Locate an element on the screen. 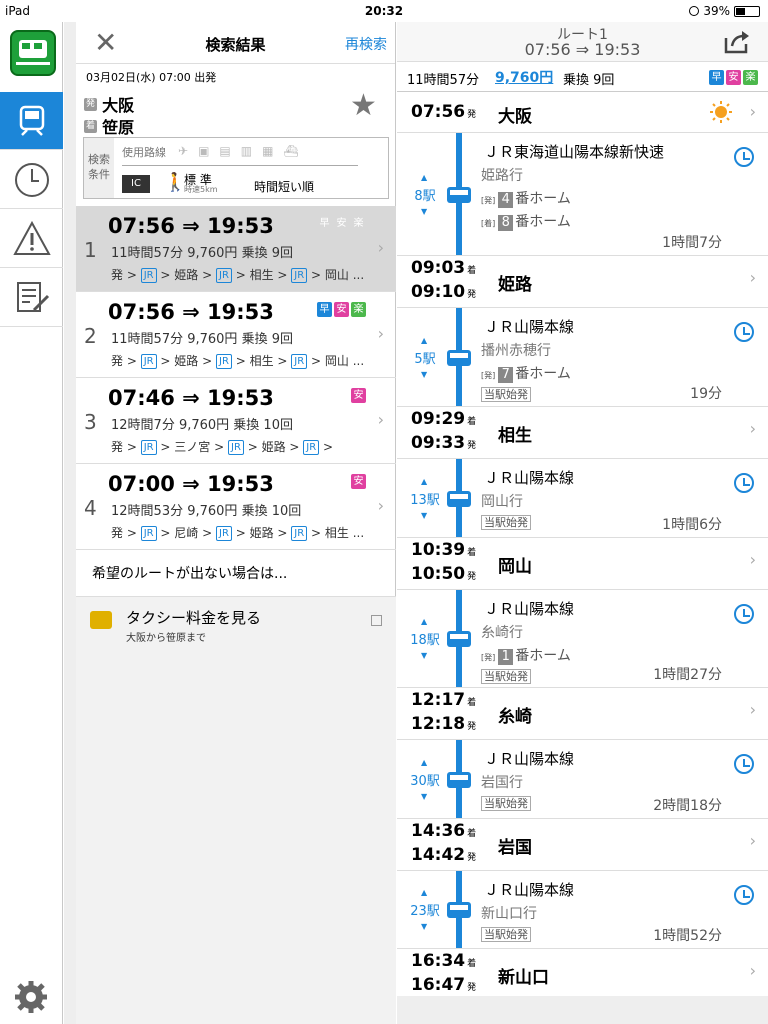 This screenshot has width=768, height=1024. duration: 19分 is located at coordinates (706, 394).